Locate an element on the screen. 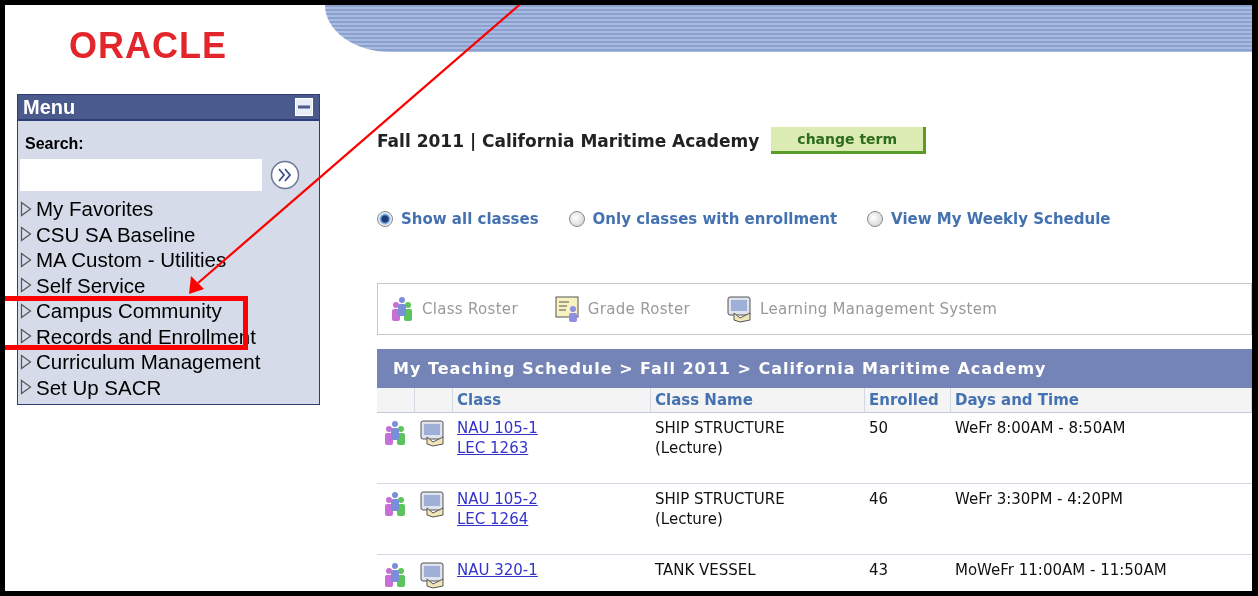 Image resolution: width=1258 pixels, height=596 pixels. class-link: NAU 320-1 is located at coordinates (497, 570).